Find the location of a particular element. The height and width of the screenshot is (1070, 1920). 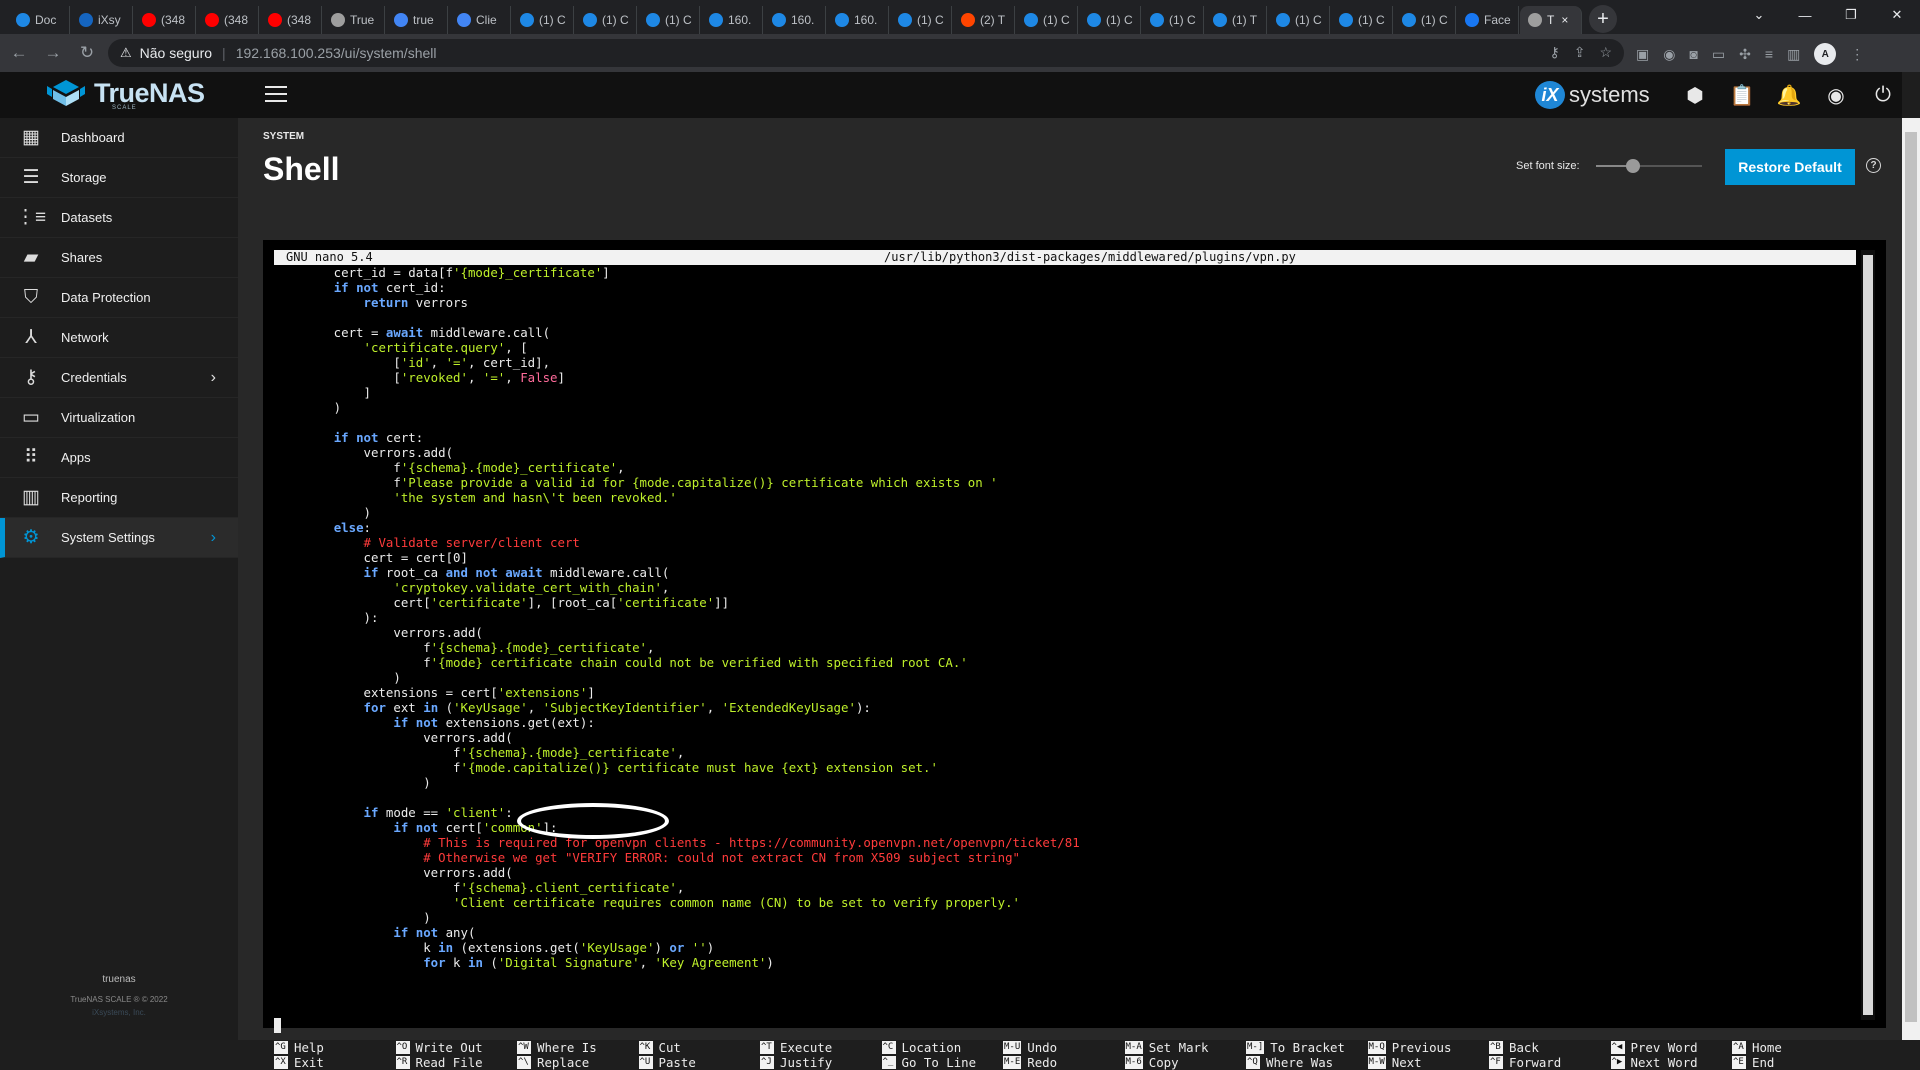

share-icon: ⇪ is located at coordinates (1580, 52).